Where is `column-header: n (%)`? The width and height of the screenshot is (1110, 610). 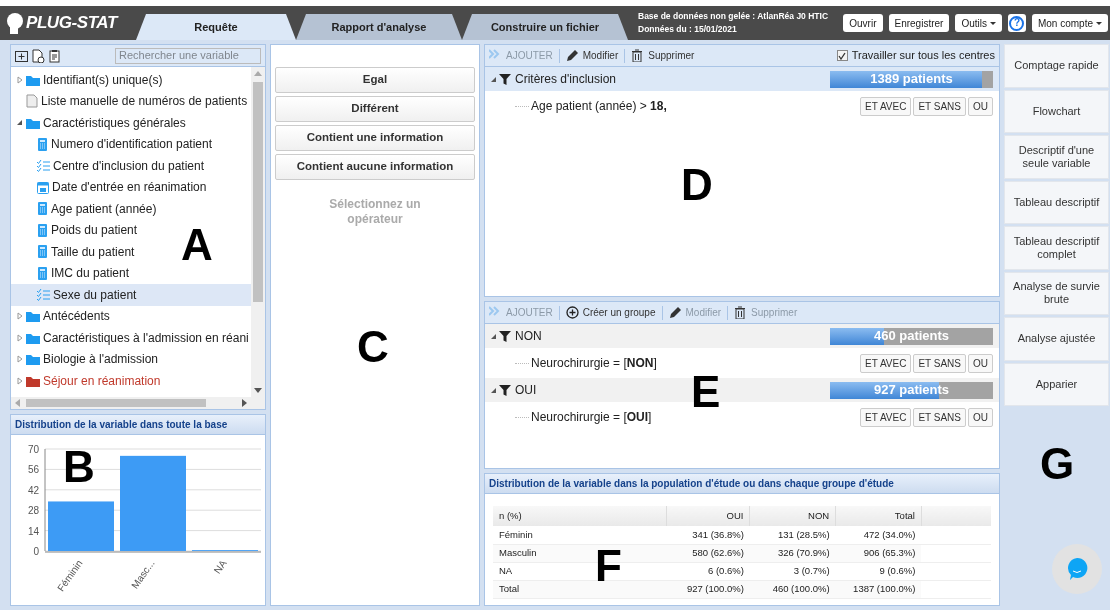 column-header: n (%) is located at coordinates (580, 516).